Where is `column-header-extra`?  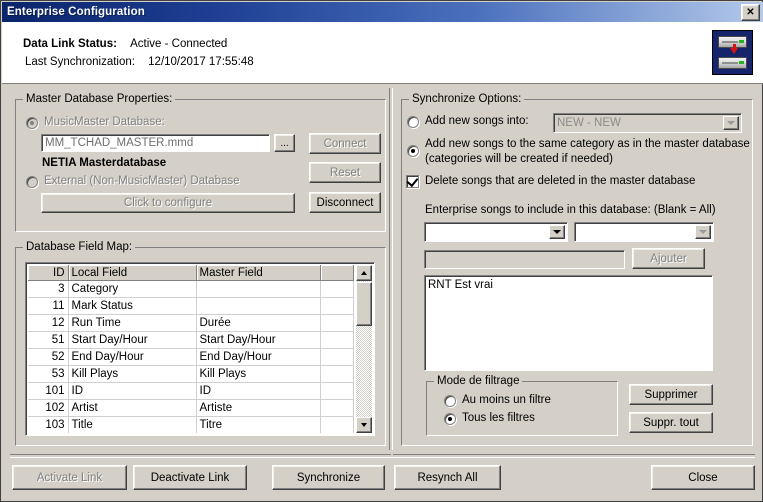
column-header-extra is located at coordinates (337, 273).